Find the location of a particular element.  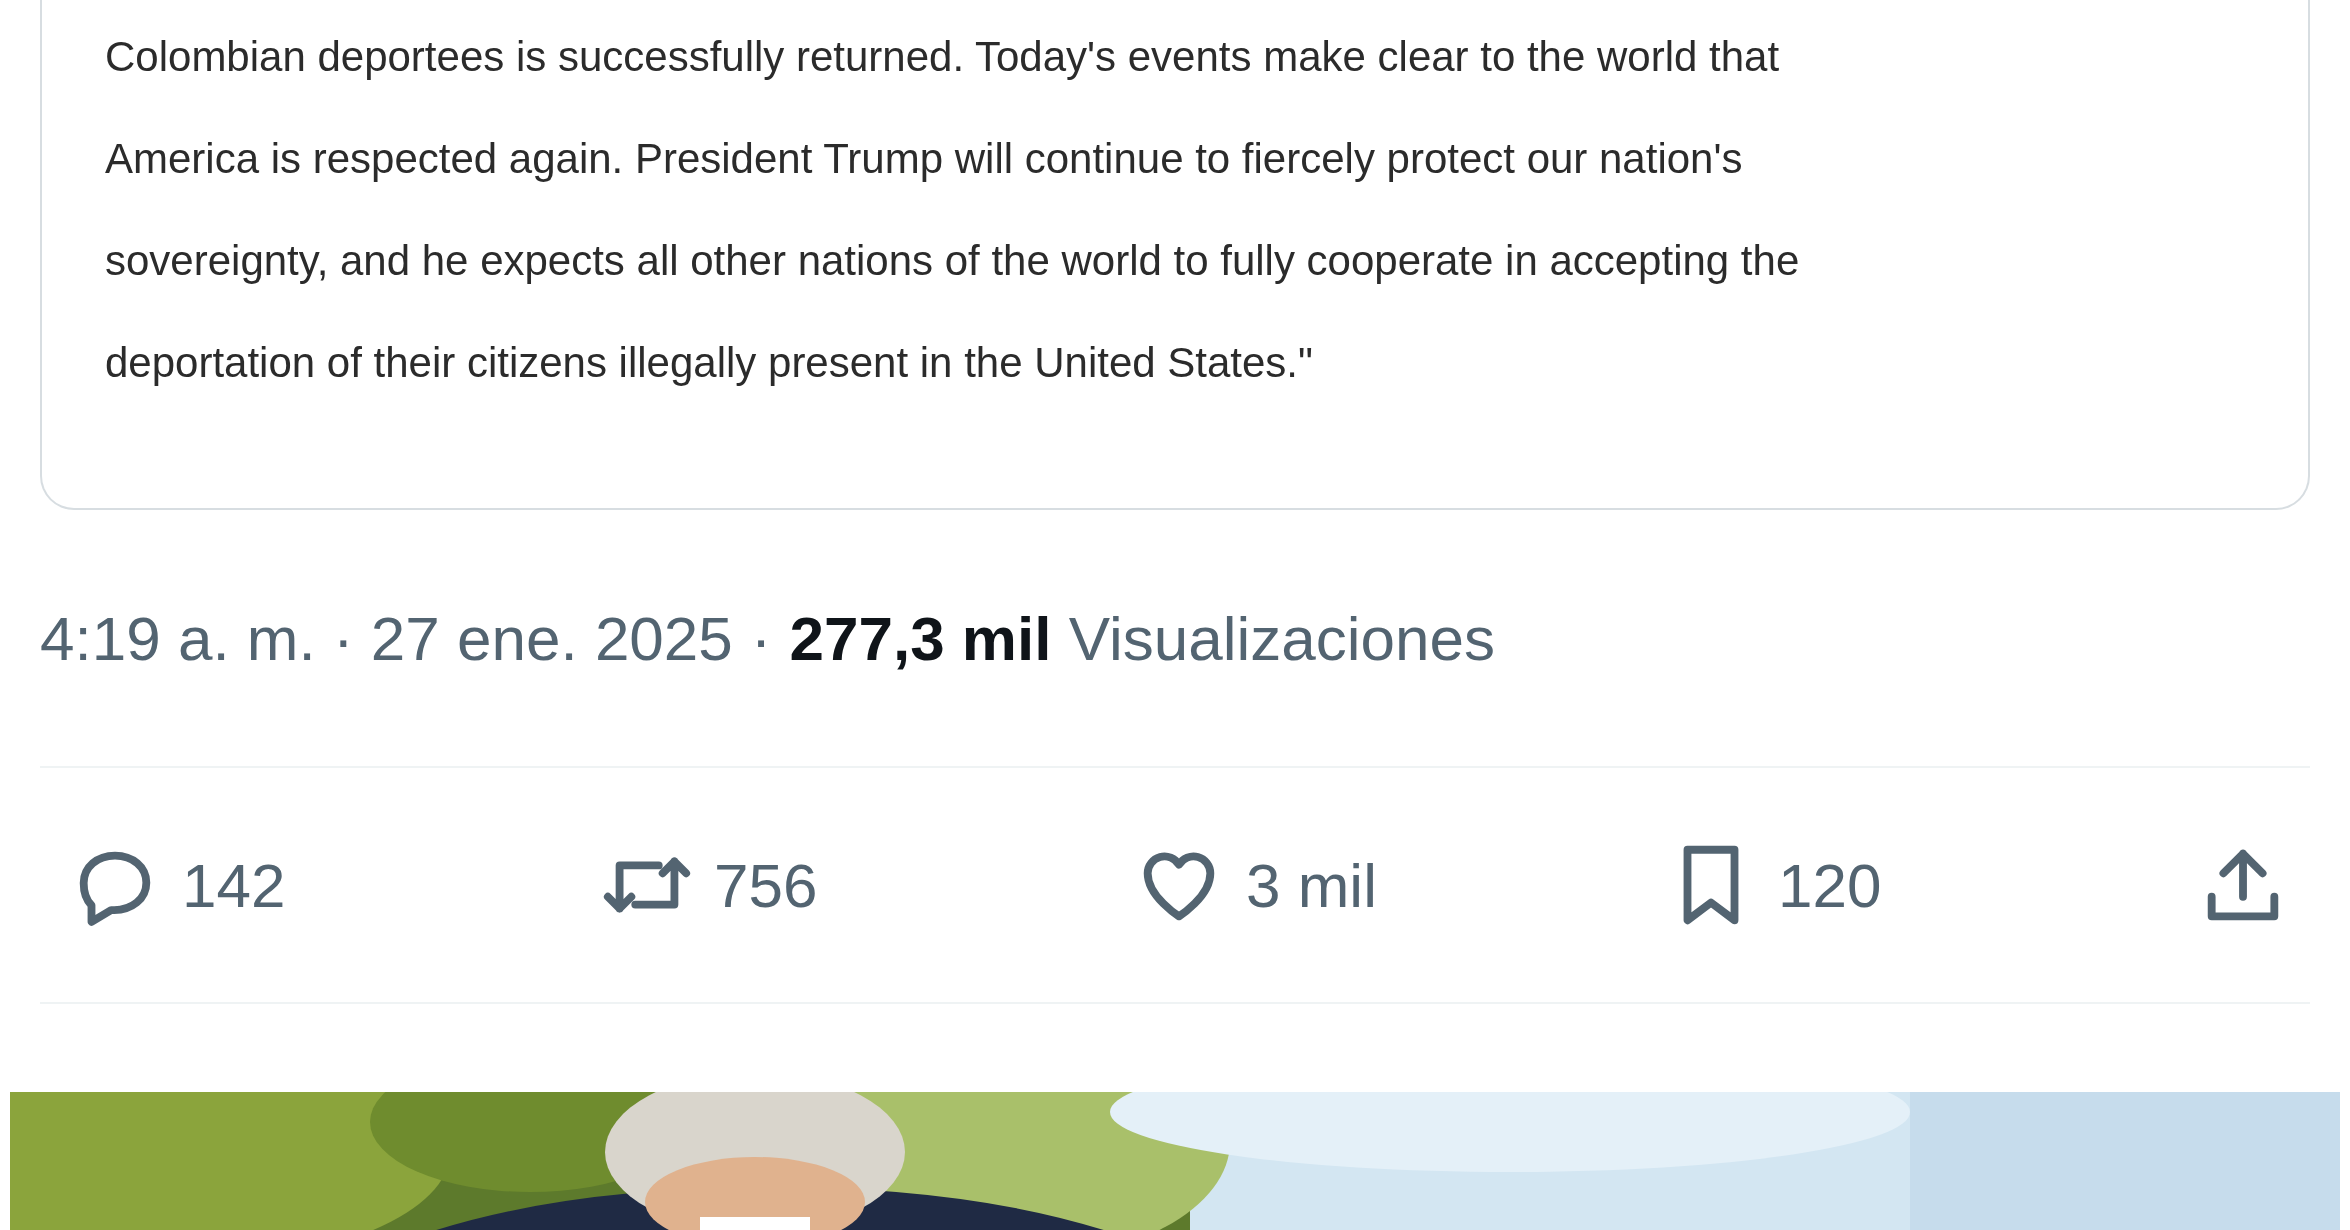

timestamp-link: 4:19 a. m. · 27 ene. 2025 is located at coordinates (386, 638).